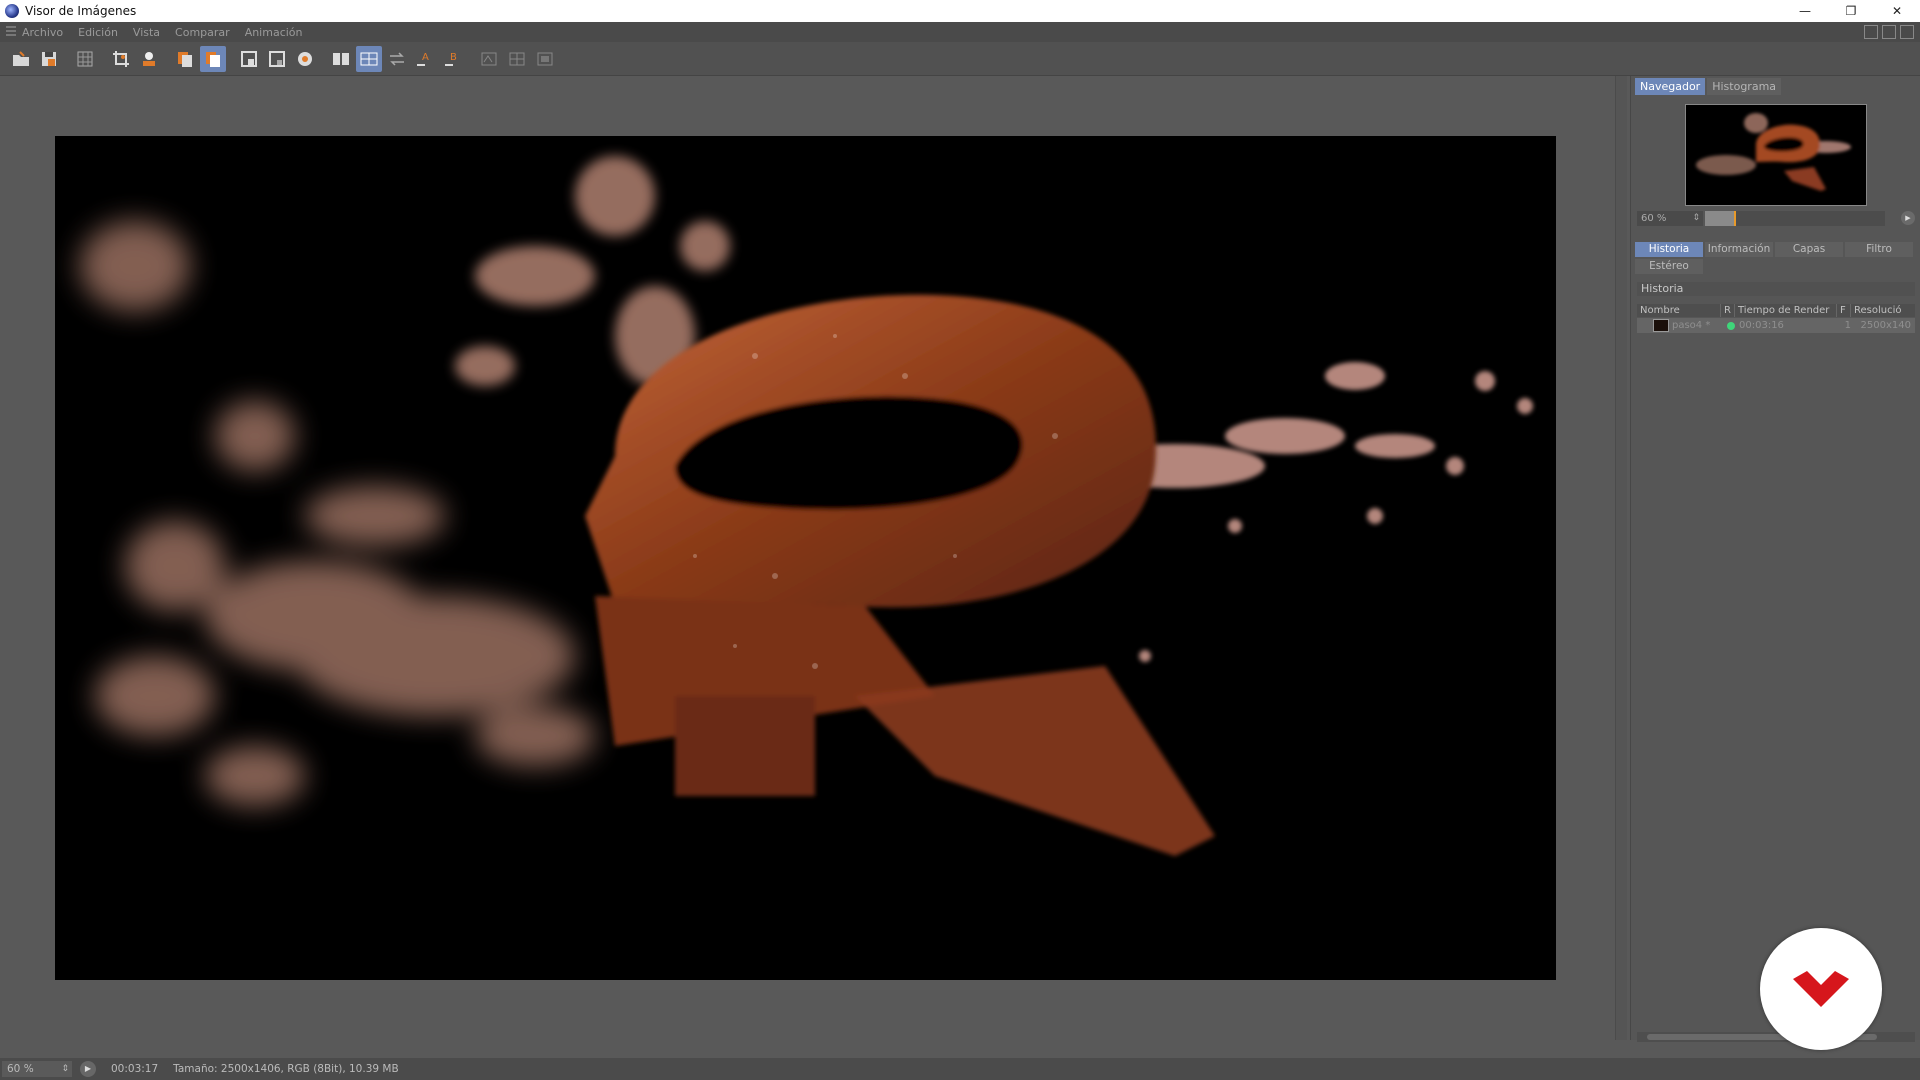  Describe the element at coordinates (1897, 11) in the screenshot. I see `close-button: ✕` at that location.